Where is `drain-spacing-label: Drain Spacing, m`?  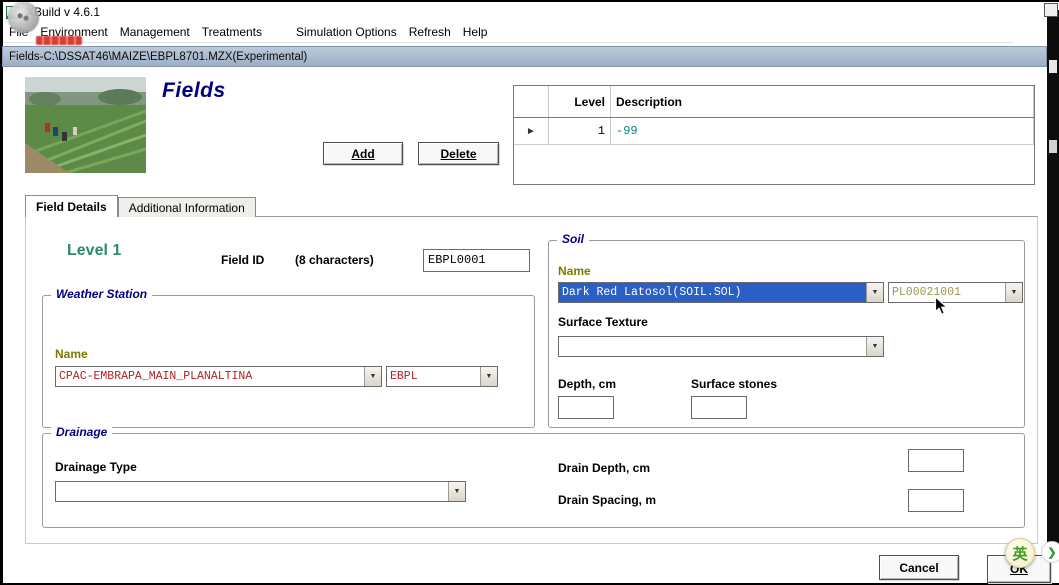
drain-spacing-label: Drain Spacing, m is located at coordinates (607, 500).